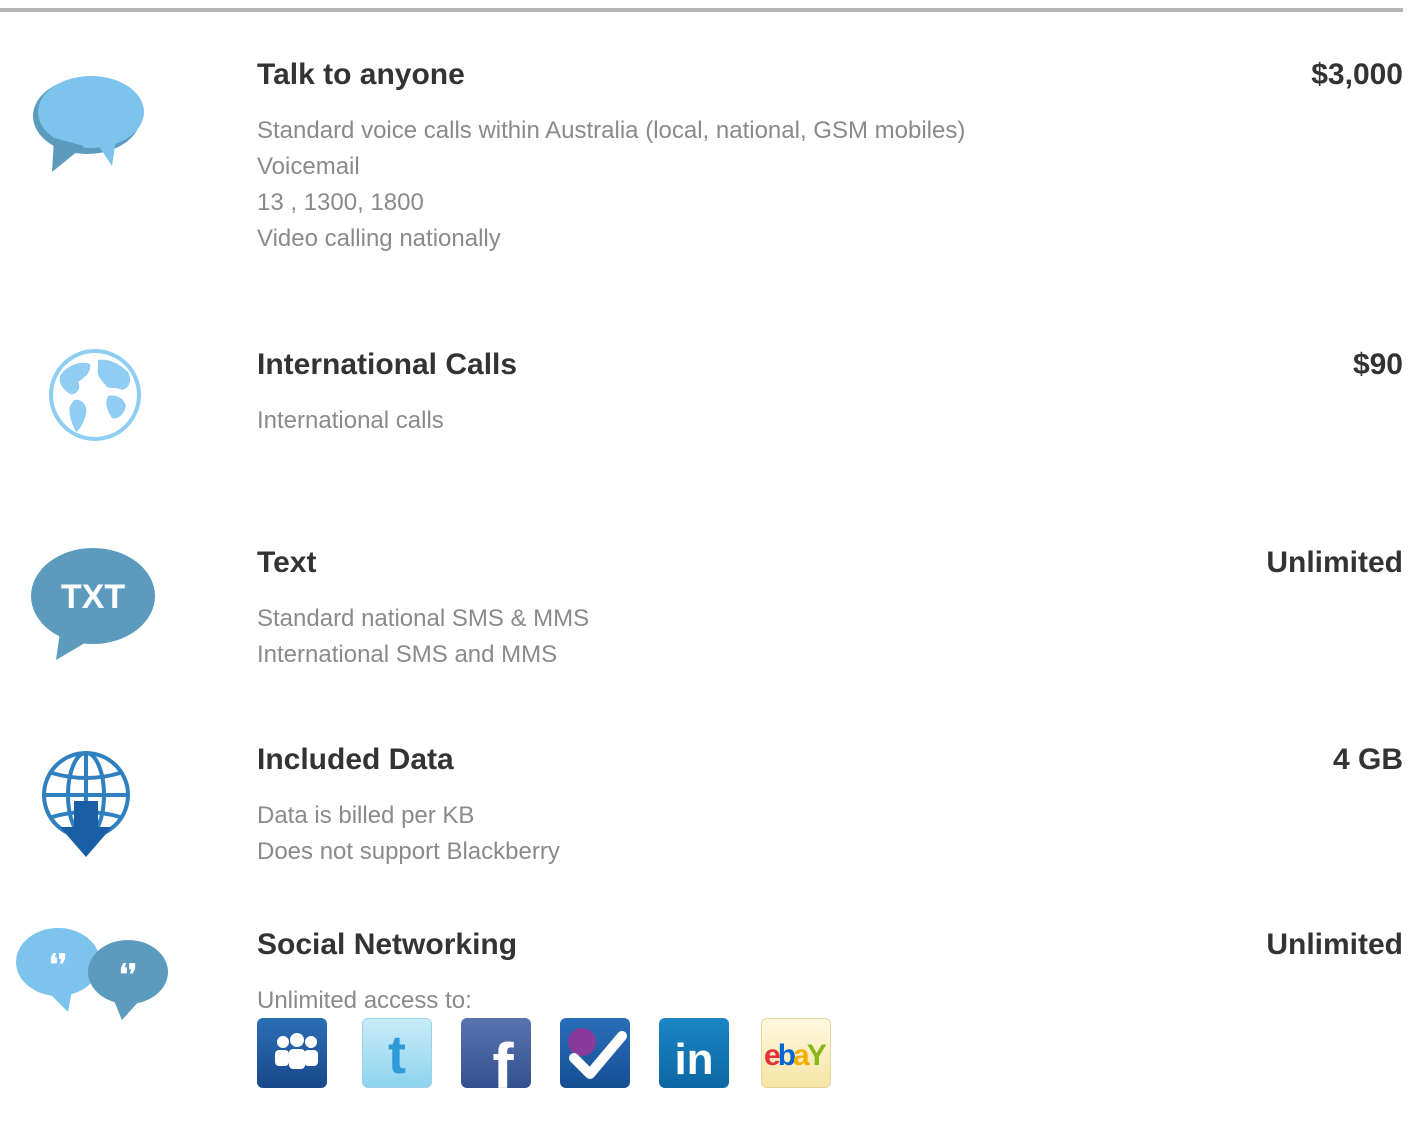 The image size is (1423, 1135). I want to click on twitter-icon: t, so click(397, 1053).